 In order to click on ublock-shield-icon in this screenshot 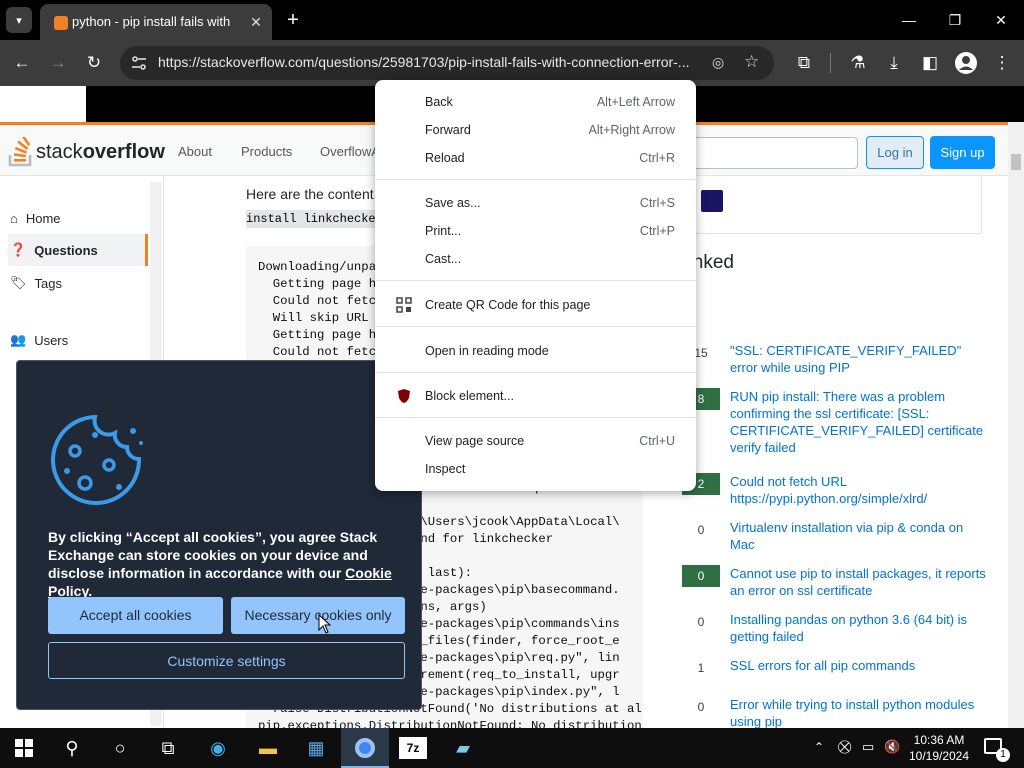, I will do `click(404, 396)`.